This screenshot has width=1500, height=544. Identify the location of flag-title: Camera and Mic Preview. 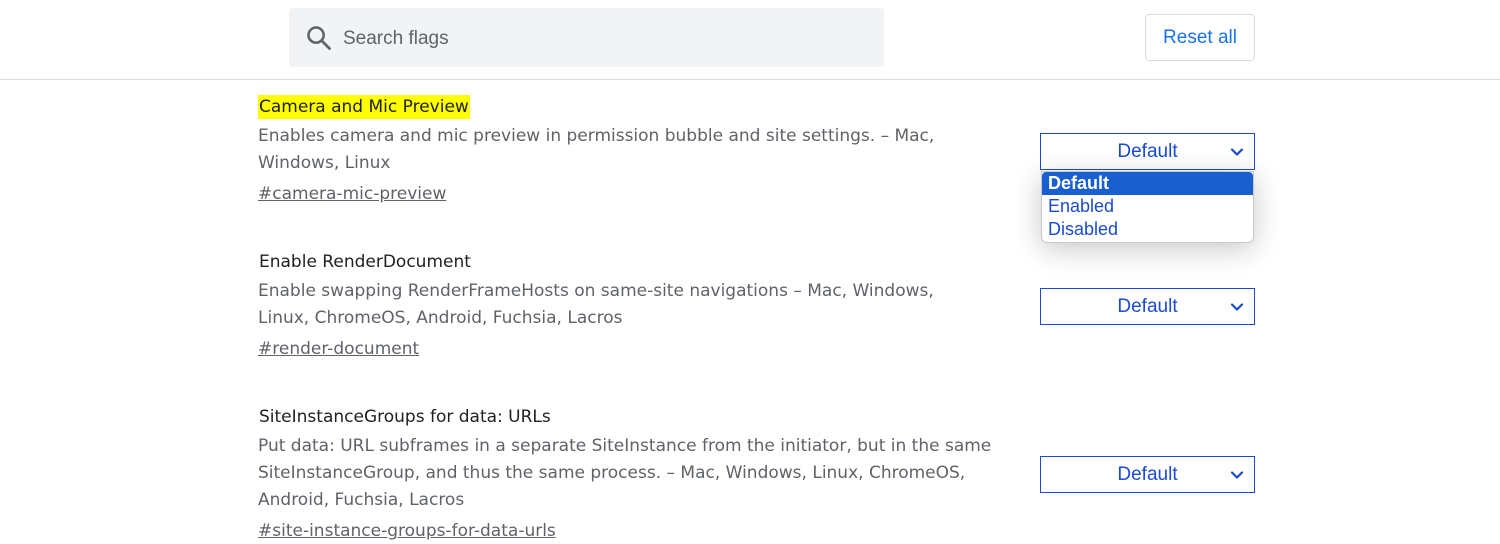
(364, 107).